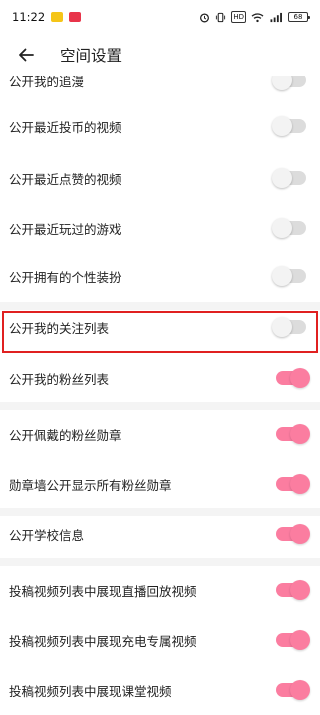 This screenshot has height=715, width=320. What do you see at coordinates (90, 691) in the screenshot?
I see `setting-label: 投稿视频列表中展现课堂视频` at bounding box center [90, 691].